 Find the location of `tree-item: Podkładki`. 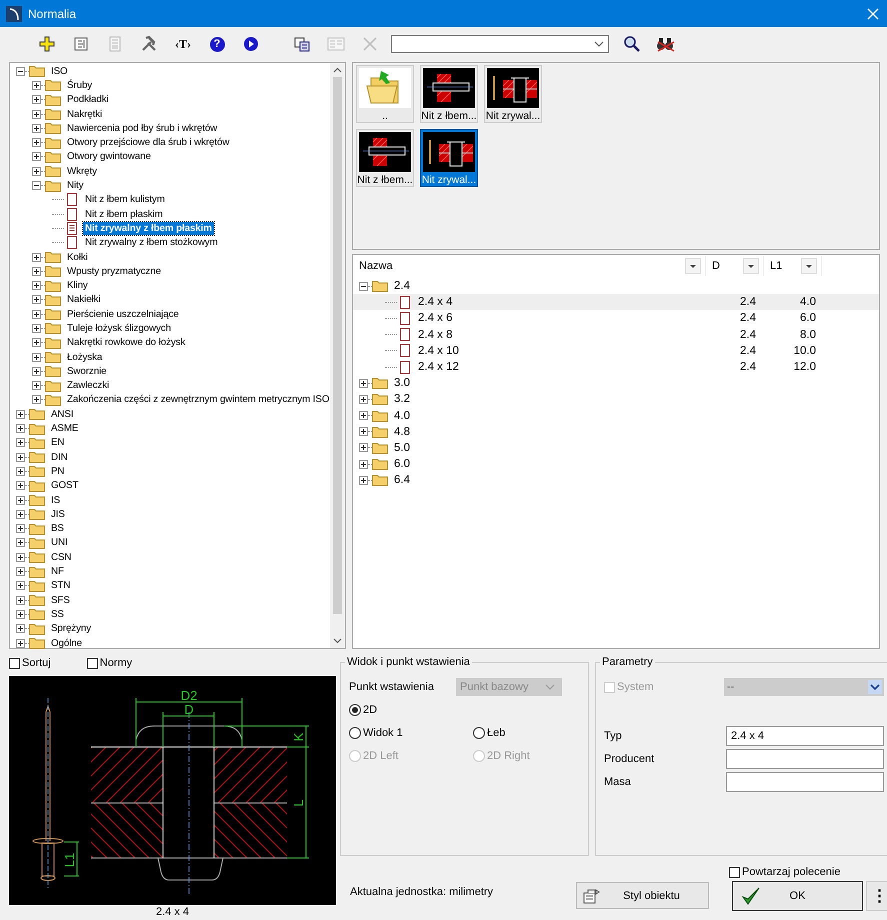

tree-item: Podkładki is located at coordinates (88, 99).